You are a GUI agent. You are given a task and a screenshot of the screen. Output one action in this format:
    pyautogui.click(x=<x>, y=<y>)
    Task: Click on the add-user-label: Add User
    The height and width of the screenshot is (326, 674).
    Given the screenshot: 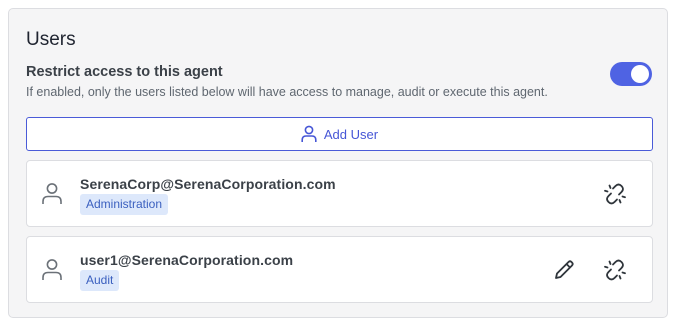 What is the action you would take?
    pyautogui.click(x=351, y=134)
    